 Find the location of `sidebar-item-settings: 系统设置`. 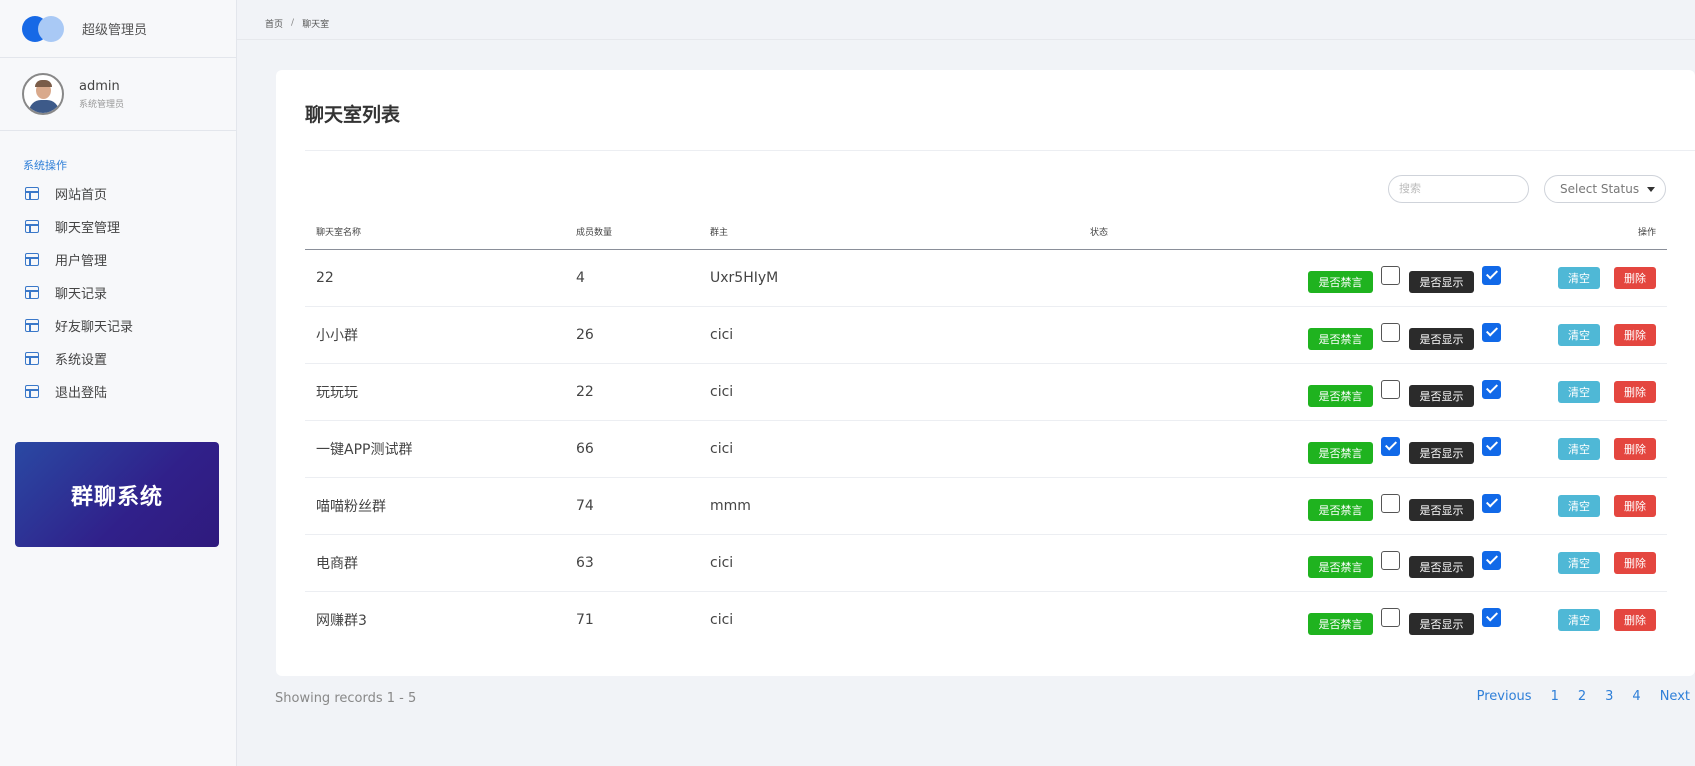

sidebar-item-settings: 系统设置 is located at coordinates (118, 358).